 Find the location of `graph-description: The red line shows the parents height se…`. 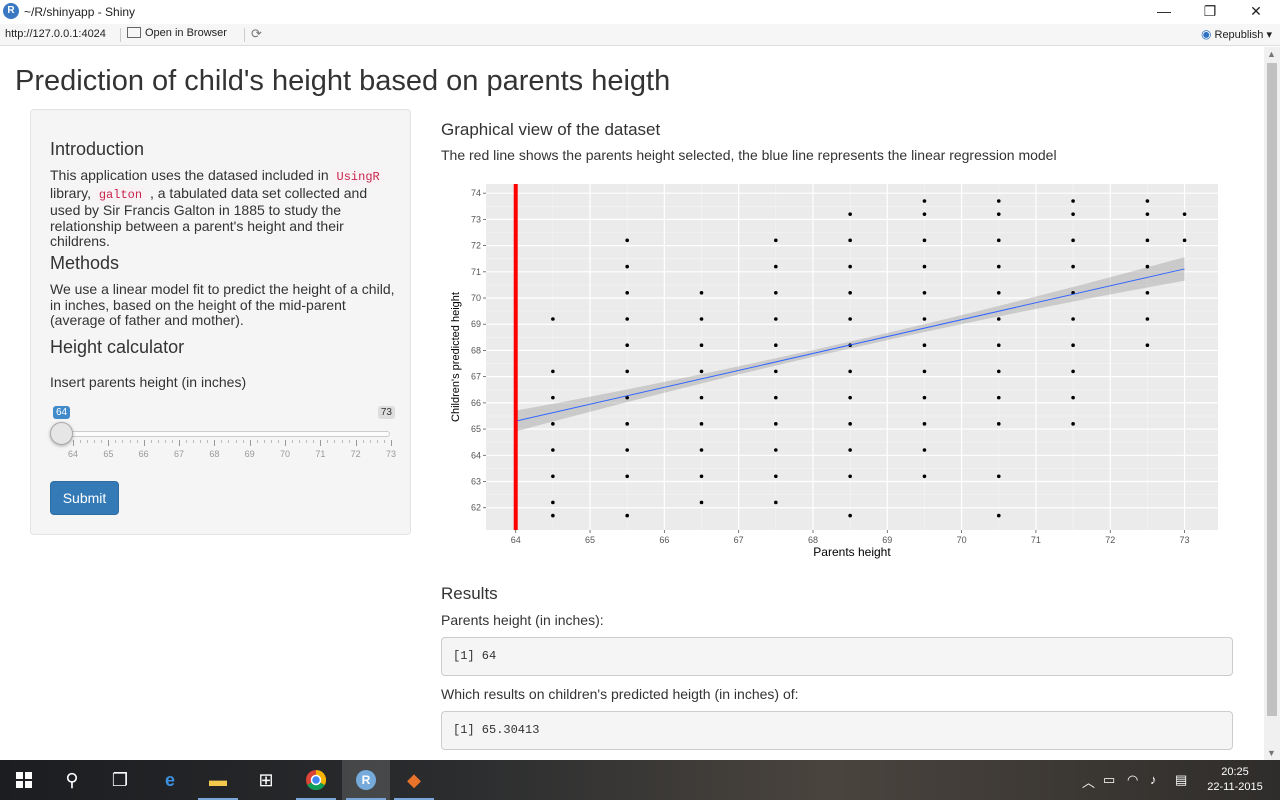

graph-description: The red line shows the parents height se… is located at coordinates (749, 155).